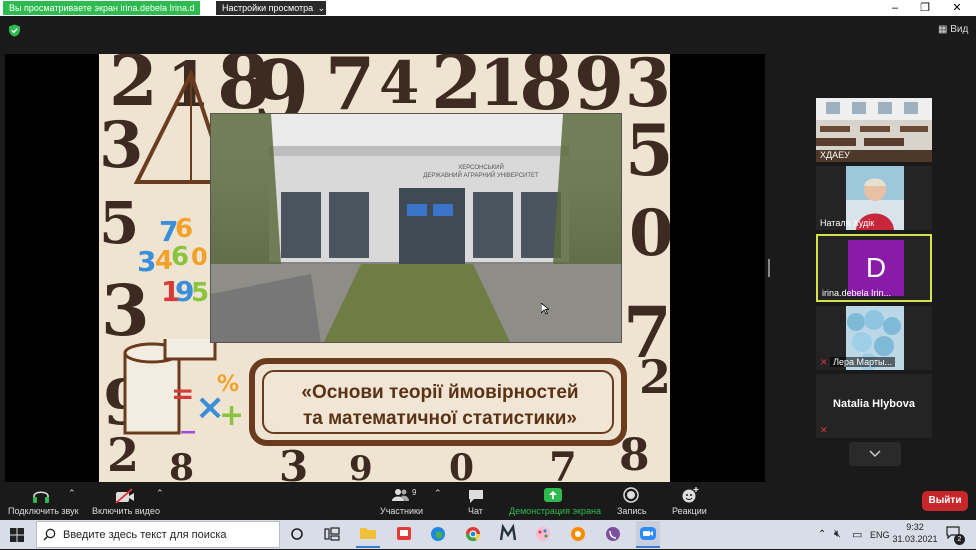 The height and width of the screenshot is (550, 976). What do you see at coordinates (631, 495) in the screenshot?
I see `record-icon` at bounding box center [631, 495].